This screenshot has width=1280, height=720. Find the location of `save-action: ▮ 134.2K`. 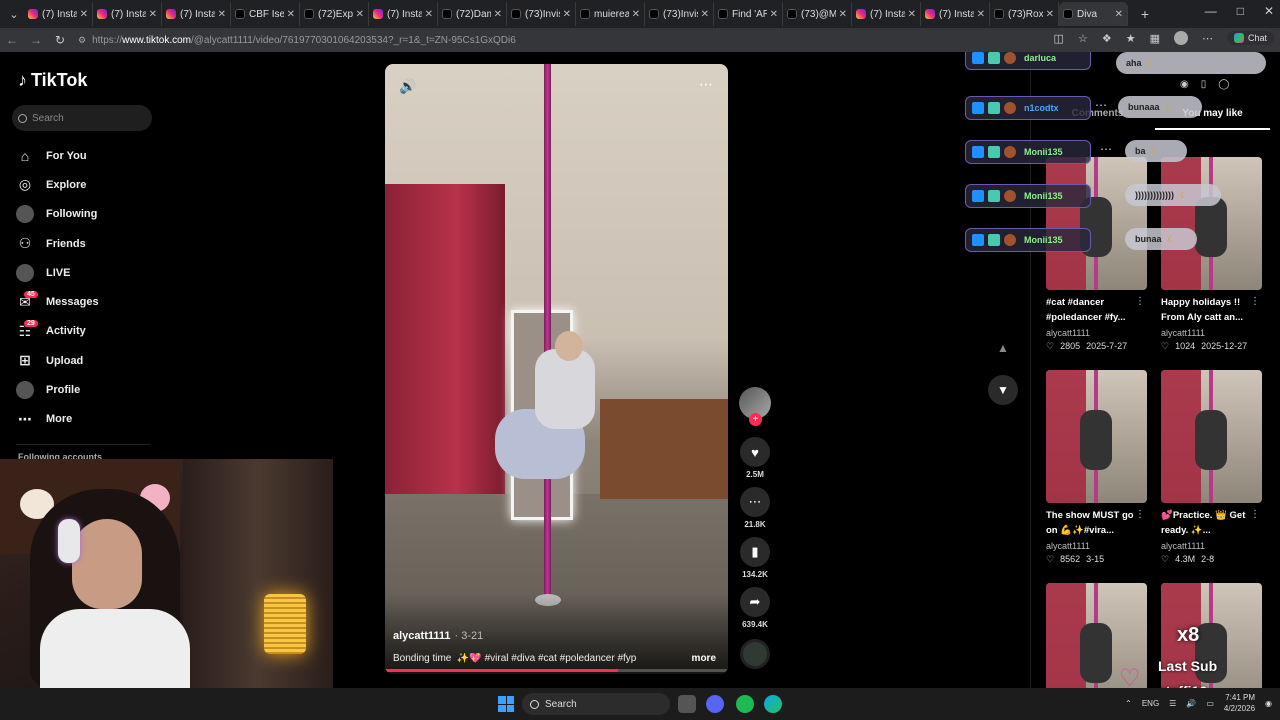

save-action: ▮ 134.2K is located at coordinates (755, 559).